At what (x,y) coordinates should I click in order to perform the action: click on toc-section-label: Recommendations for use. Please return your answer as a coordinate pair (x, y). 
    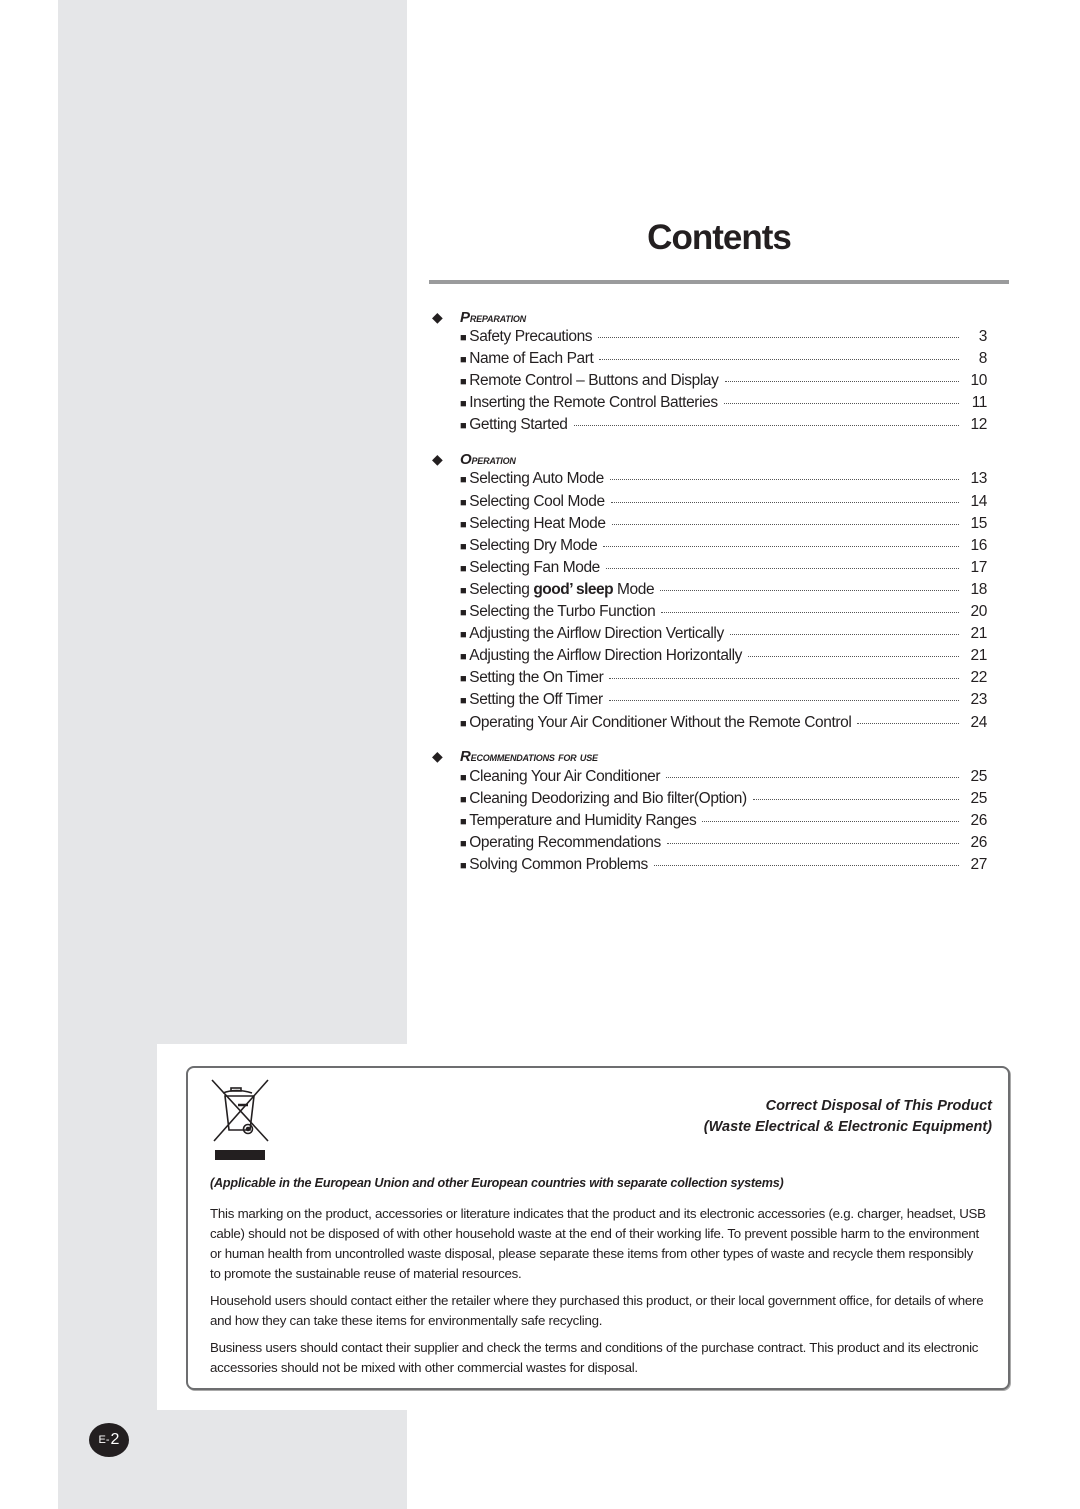
    Looking at the image, I should click on (529, 757).